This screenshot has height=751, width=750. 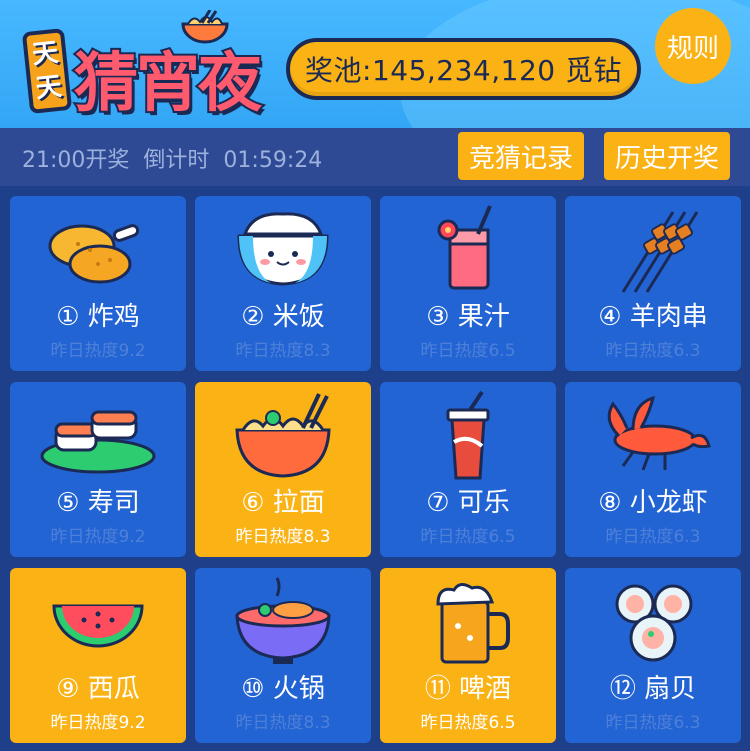 What do you see at coordinates (283, 435) in the screenshot?
I see `noodles-icon` at bounding box center [283, 435].